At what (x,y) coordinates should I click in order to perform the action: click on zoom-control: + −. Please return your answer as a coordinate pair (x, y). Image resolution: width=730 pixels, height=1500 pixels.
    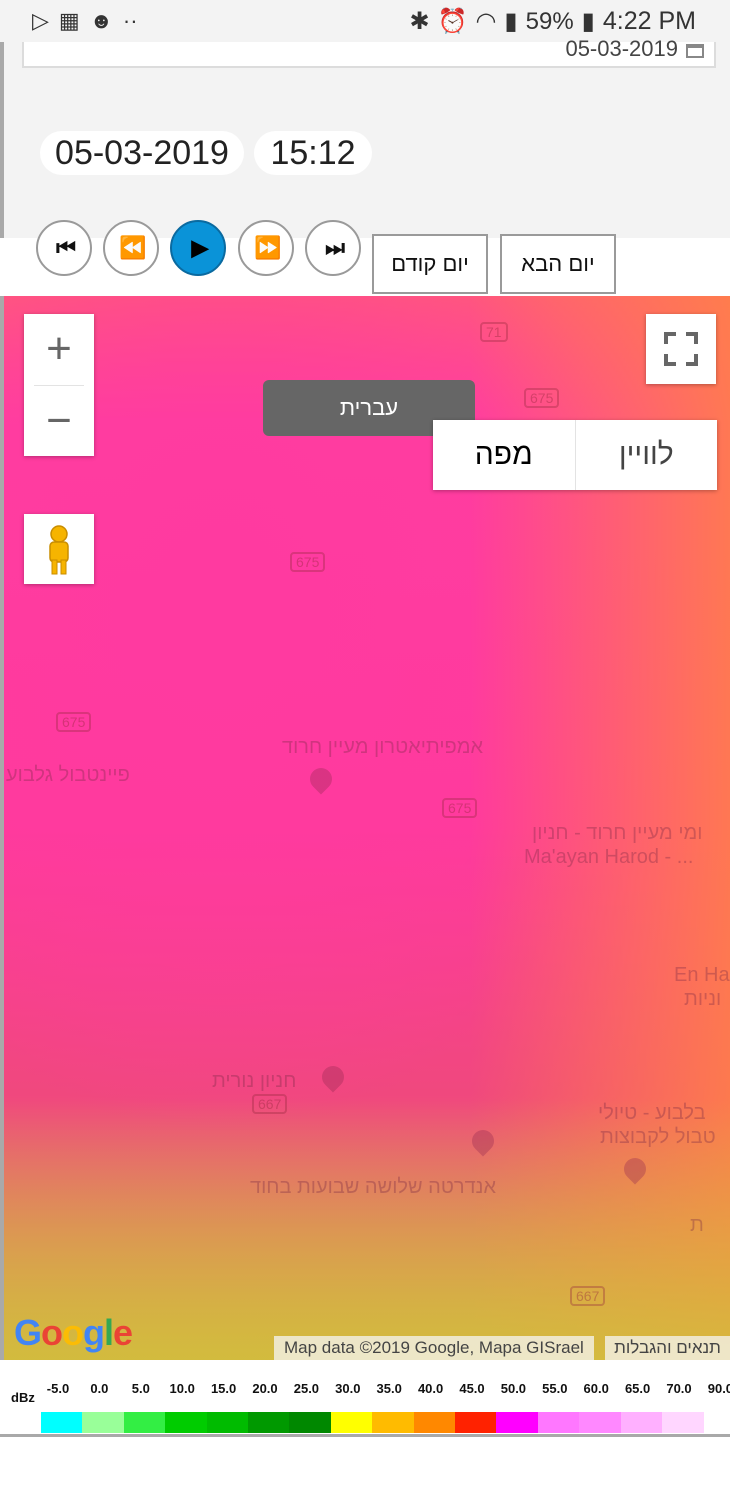
    Looking at the image, I should click on (59, 385).